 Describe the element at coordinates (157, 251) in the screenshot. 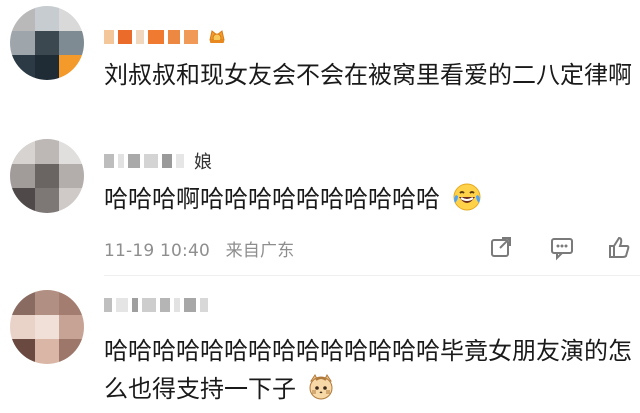

I see `comment-timestamp: 11-19 10:40` at that location.